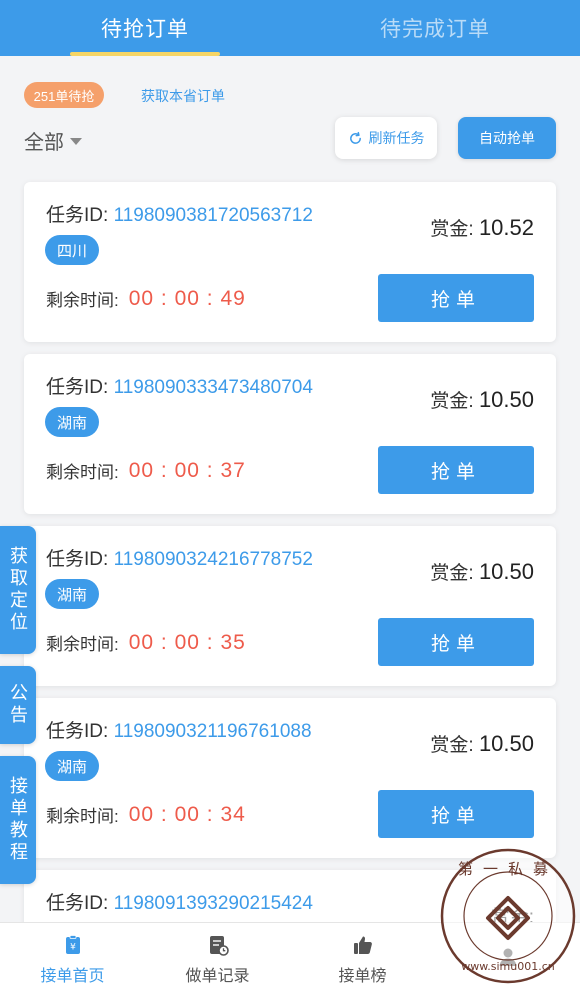 The width and height of the screenshot is (580, 997). I want to click on refresh-tasks-button: 刷新任务, so click(386, 138).